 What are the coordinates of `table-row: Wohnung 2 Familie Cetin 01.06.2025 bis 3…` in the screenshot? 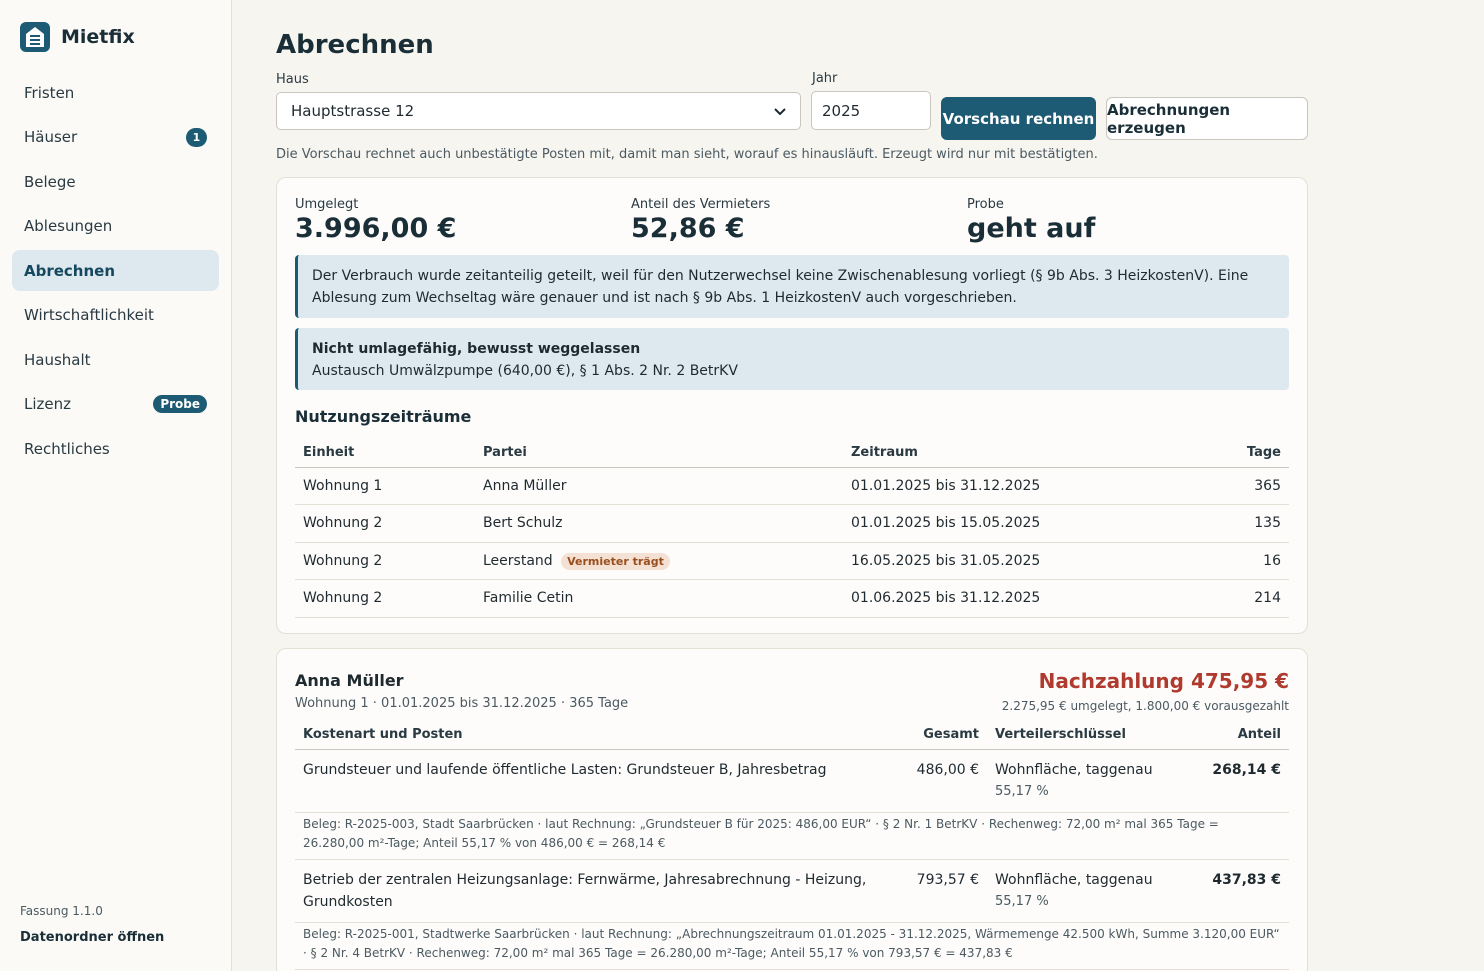 It's located at (792, 598).